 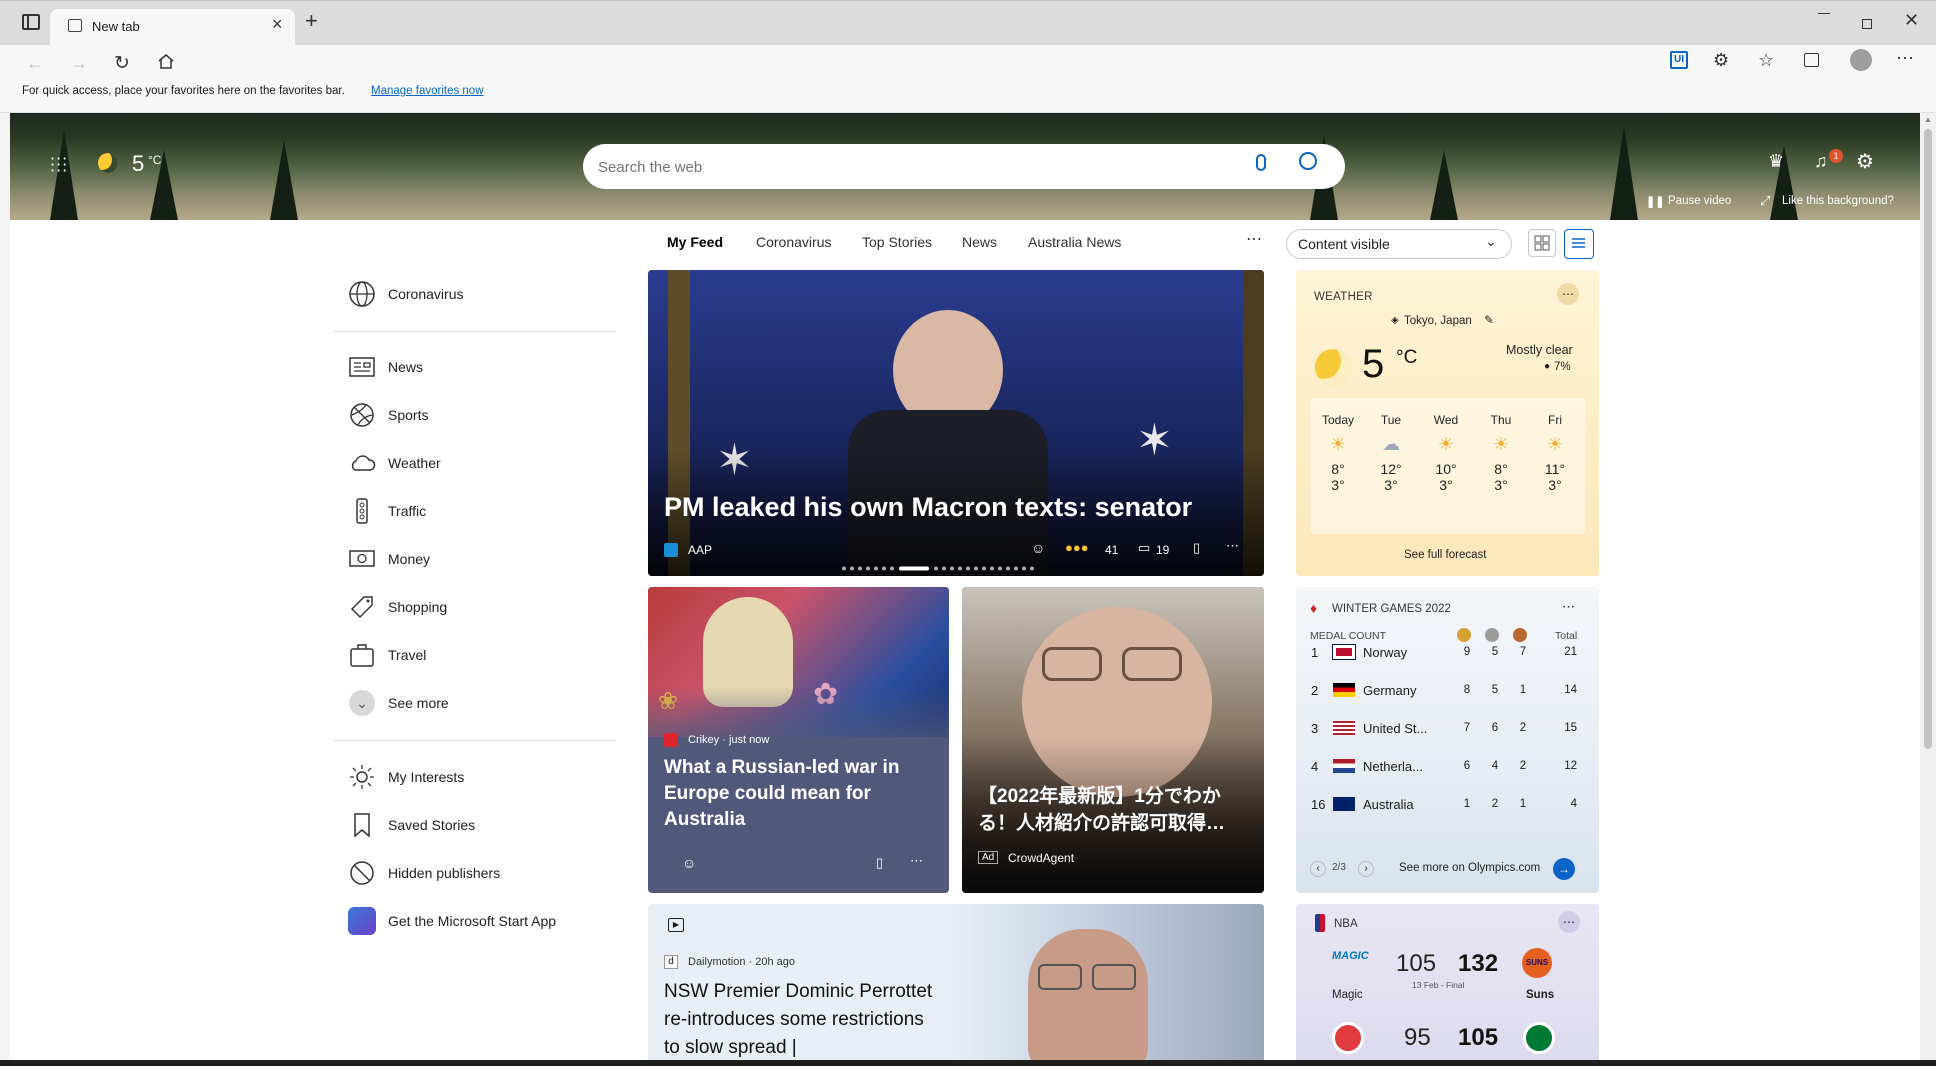 I want to click on content-visibility-dropdown: Content visible ⌄, so click(x=1399, y=244).